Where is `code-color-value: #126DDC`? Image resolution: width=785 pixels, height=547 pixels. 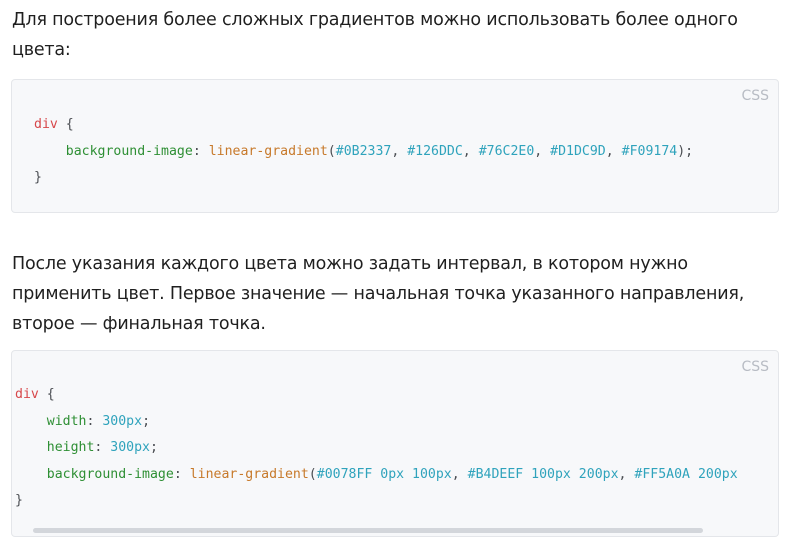 code-color-value: #126DDC is located at coordinates (435, 151).